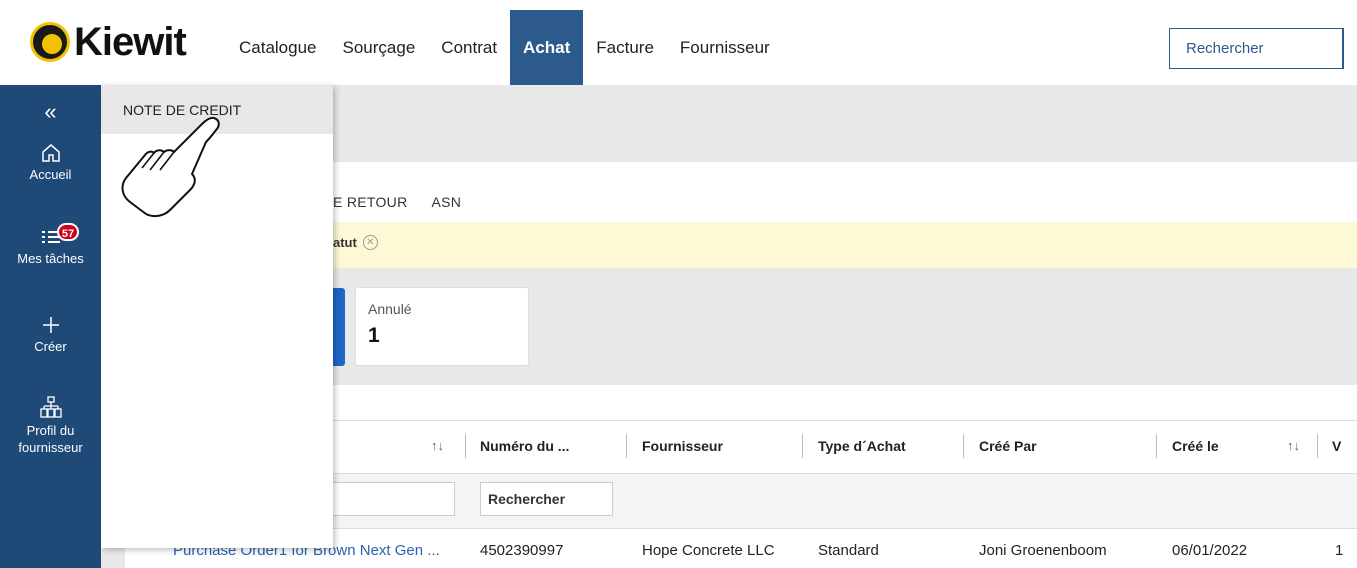  What do you see at coordinates (278, 47) in the screenshot?
I see `nav-catalogue: Catalogue` at bounding box center [278, 47].